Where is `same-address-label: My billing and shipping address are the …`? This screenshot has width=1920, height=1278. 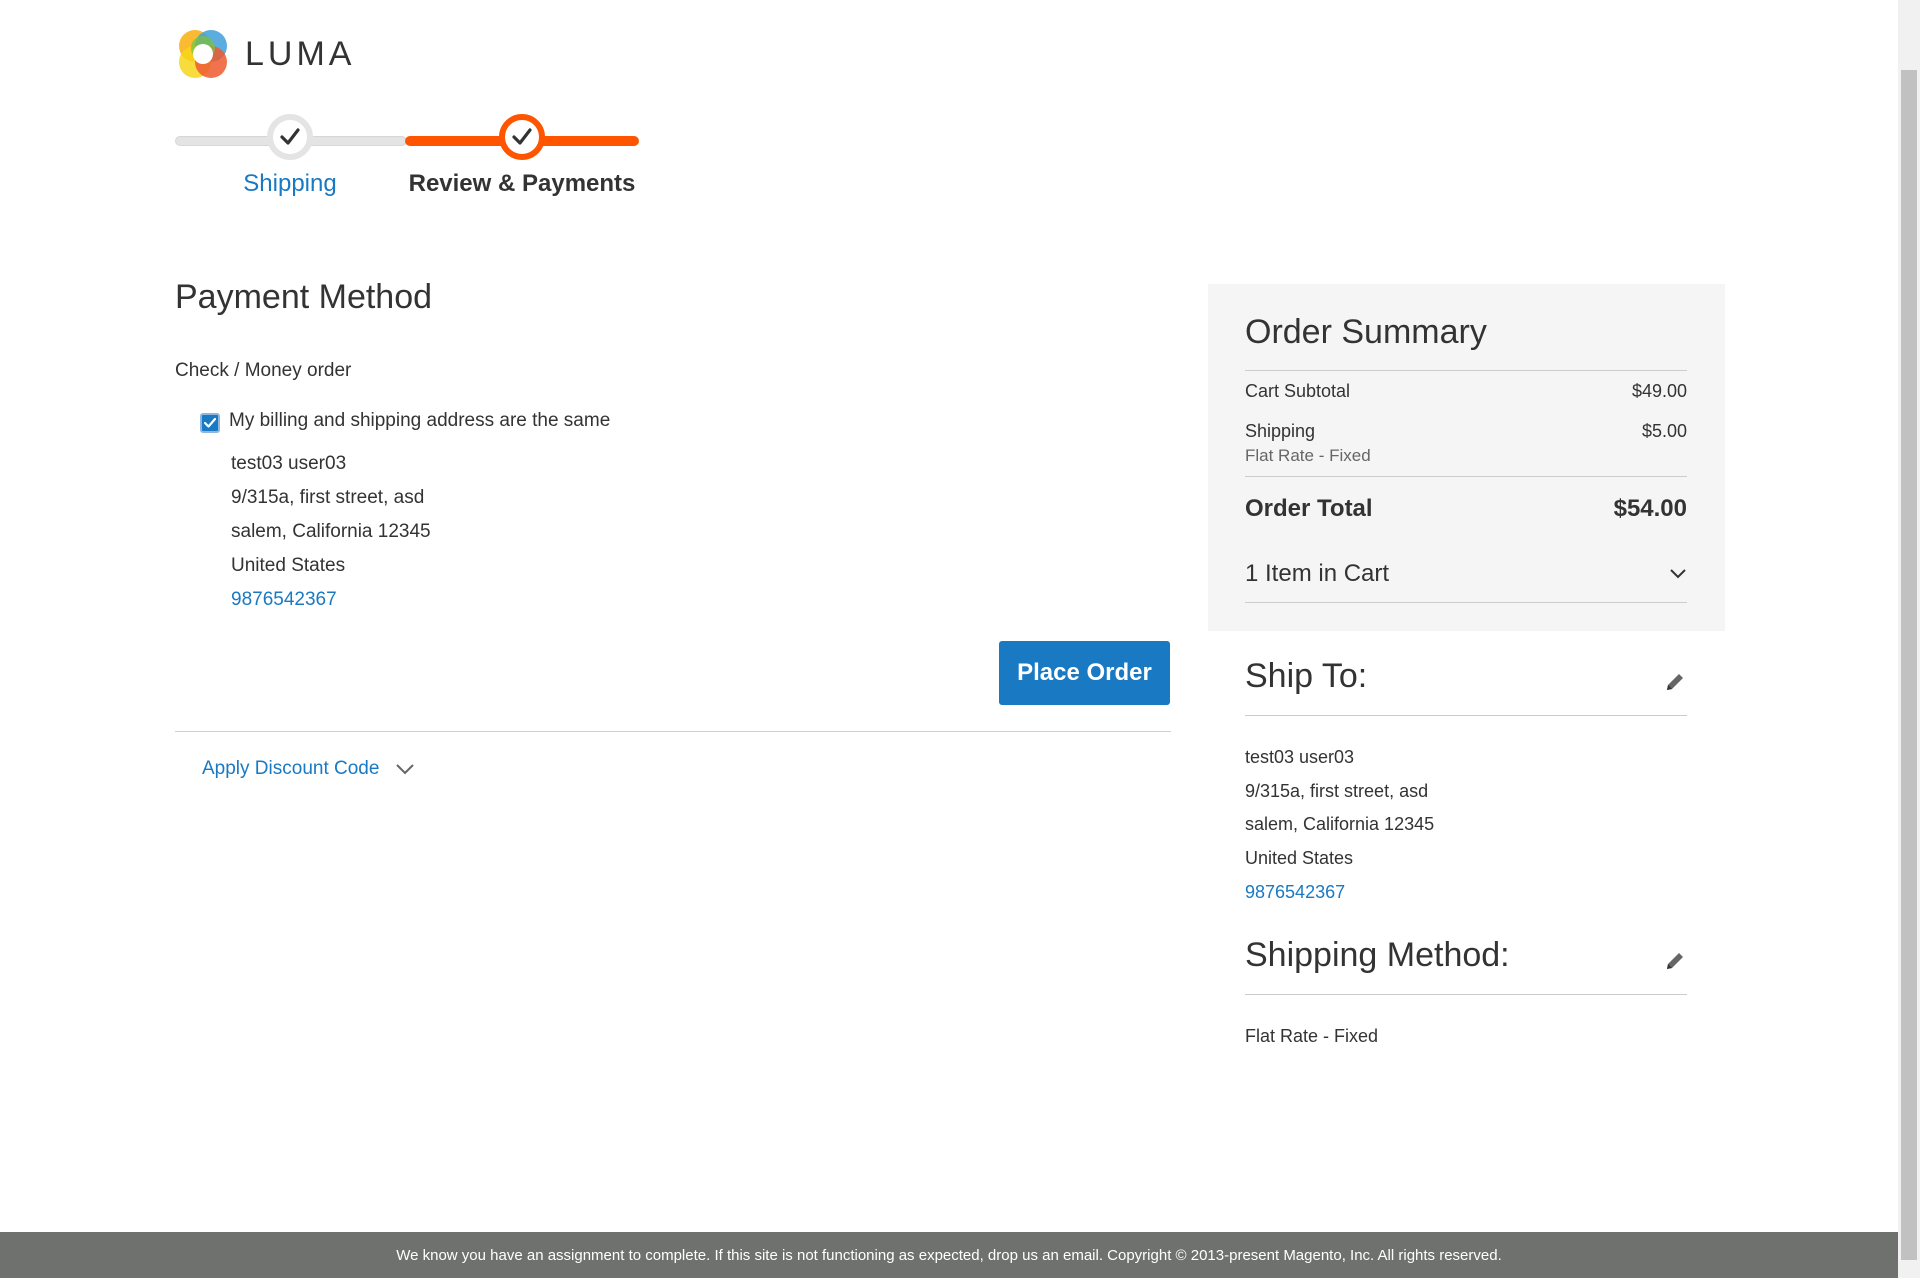 same-address-label: My billing and shipping address are the … is located at coordinates (419, 421).